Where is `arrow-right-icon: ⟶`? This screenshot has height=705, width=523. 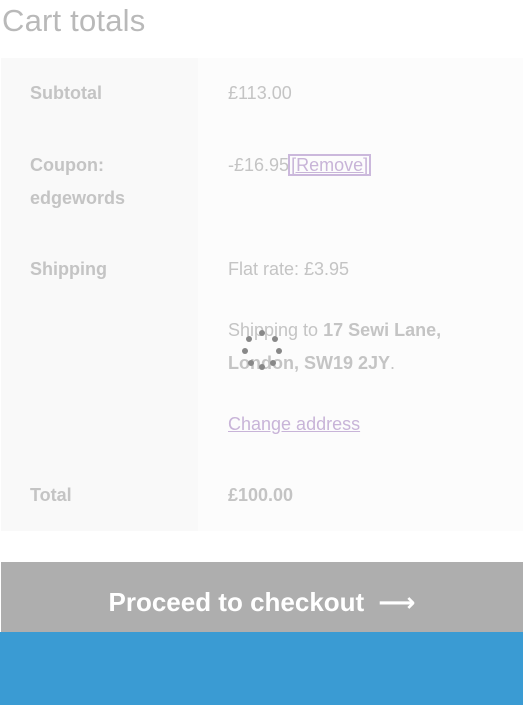 arrow-right-icon: ⟶ is located at coordinates (397, 602).